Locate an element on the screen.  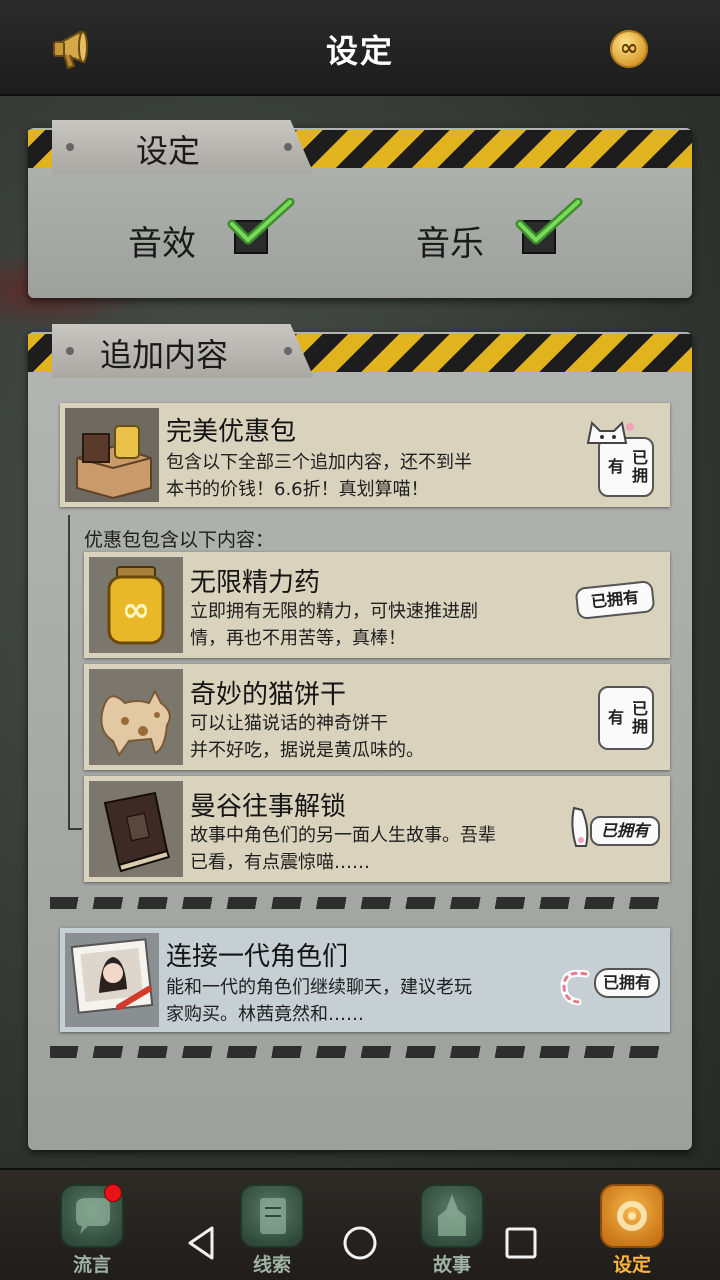
nav-label: 故事 is located at coordinates (451, 1265).